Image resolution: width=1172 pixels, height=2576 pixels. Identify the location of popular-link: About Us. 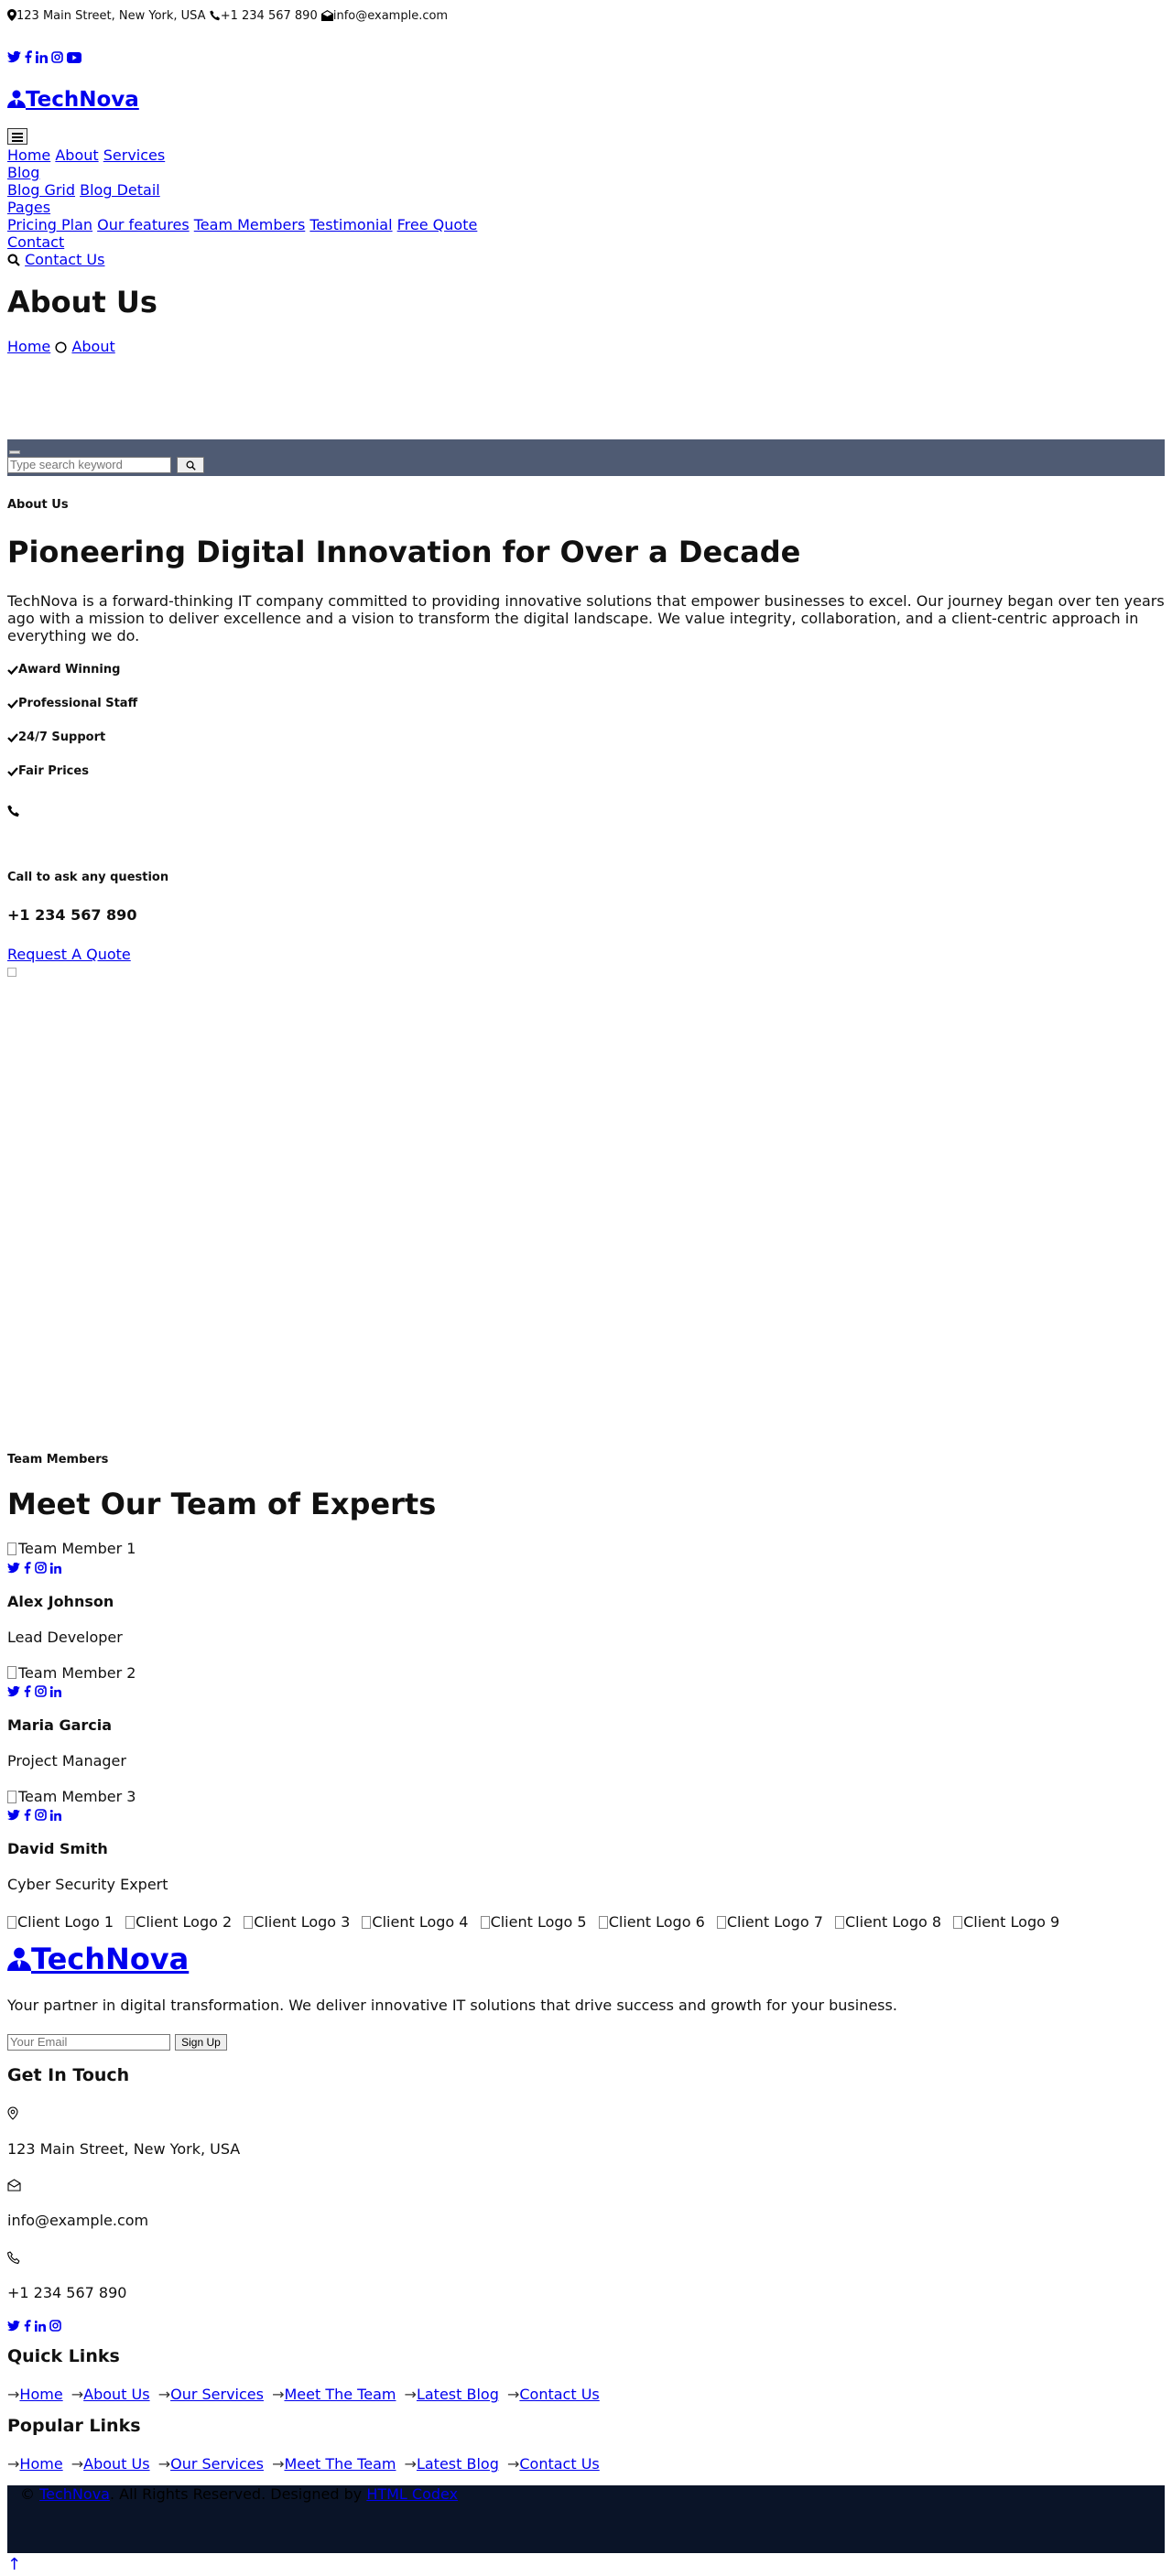
(116, 2464).